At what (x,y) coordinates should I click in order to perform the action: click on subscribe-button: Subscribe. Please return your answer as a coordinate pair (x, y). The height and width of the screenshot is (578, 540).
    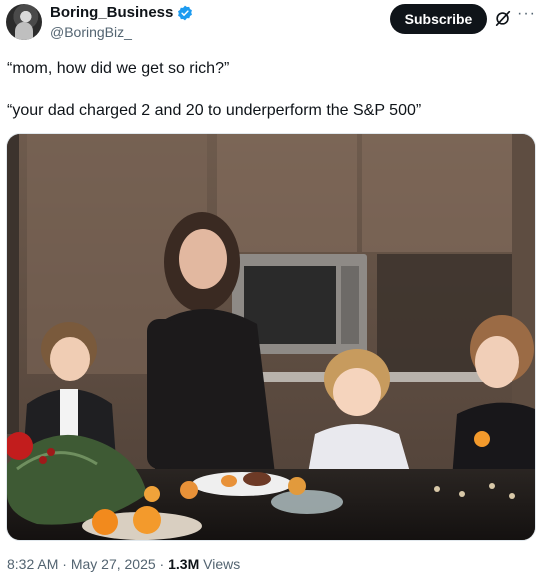
    Looking at the image, I should click on (438, 19).